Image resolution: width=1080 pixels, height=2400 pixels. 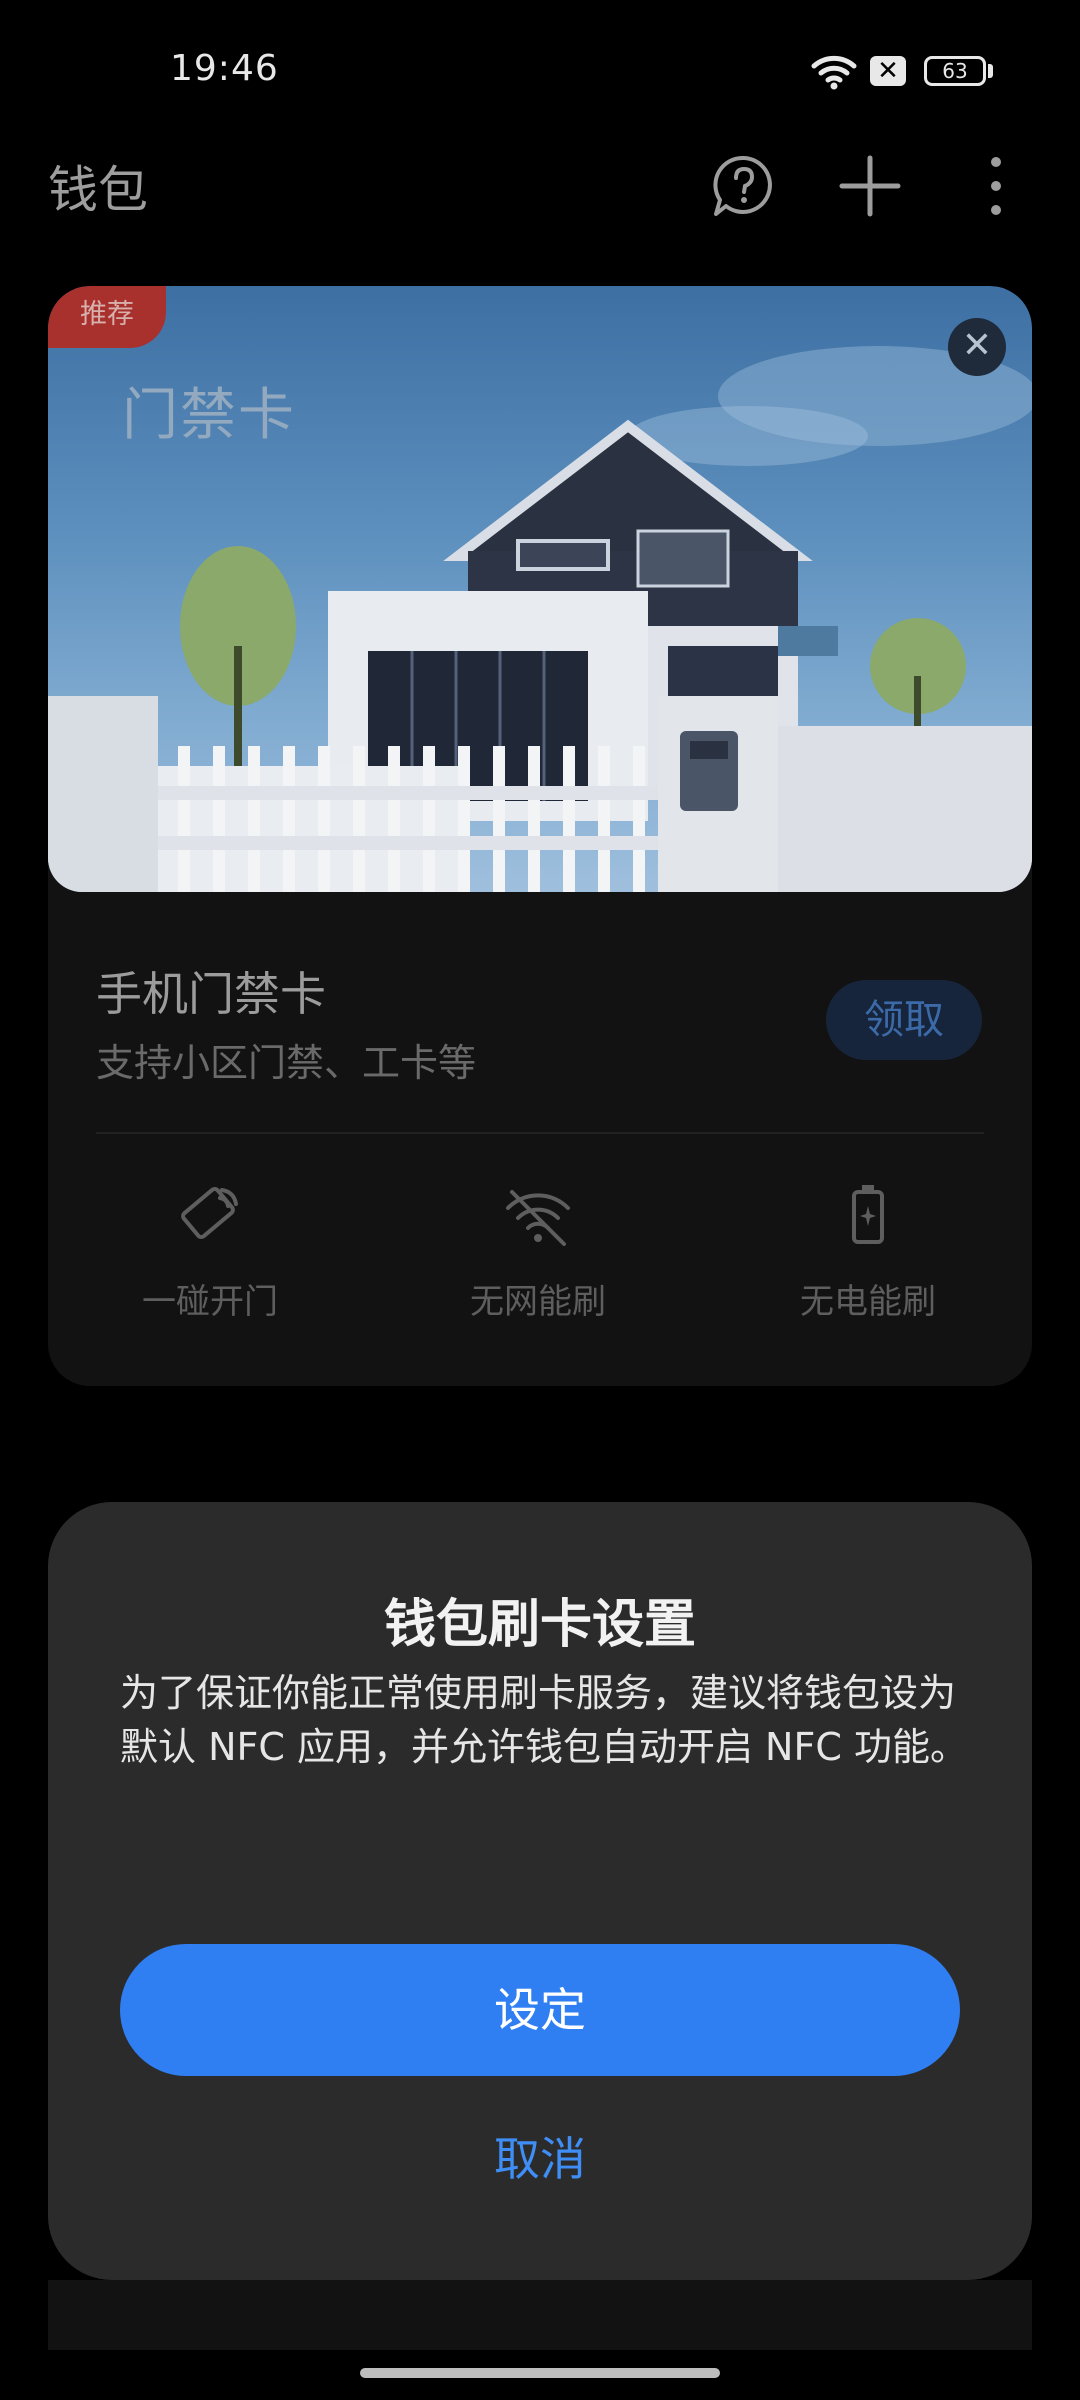 What do you see at coordinates (98, 190) in the screenshot?
I see `page-title: 钱包` at bounding box center [98, 190].